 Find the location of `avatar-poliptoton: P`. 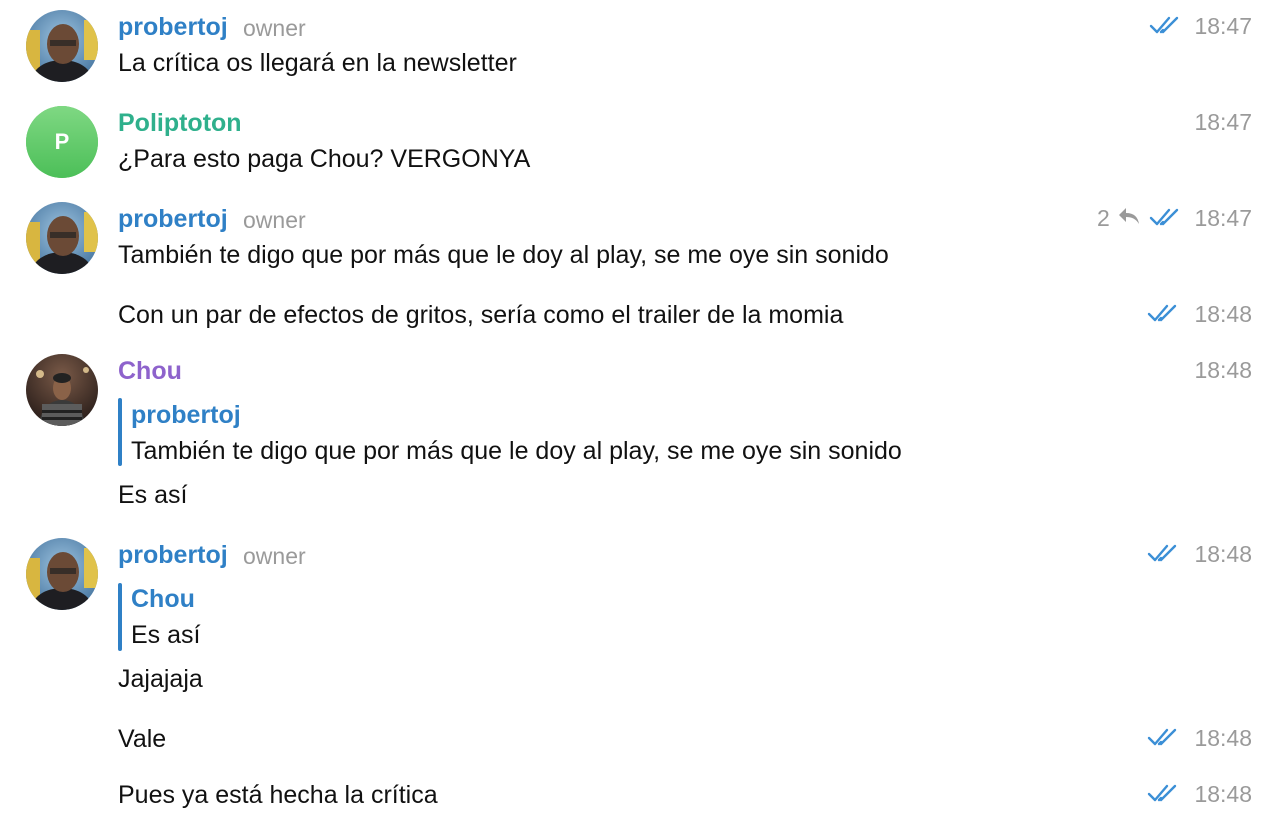

avatar-poliptoton: P is located at coordinates (62, 142).